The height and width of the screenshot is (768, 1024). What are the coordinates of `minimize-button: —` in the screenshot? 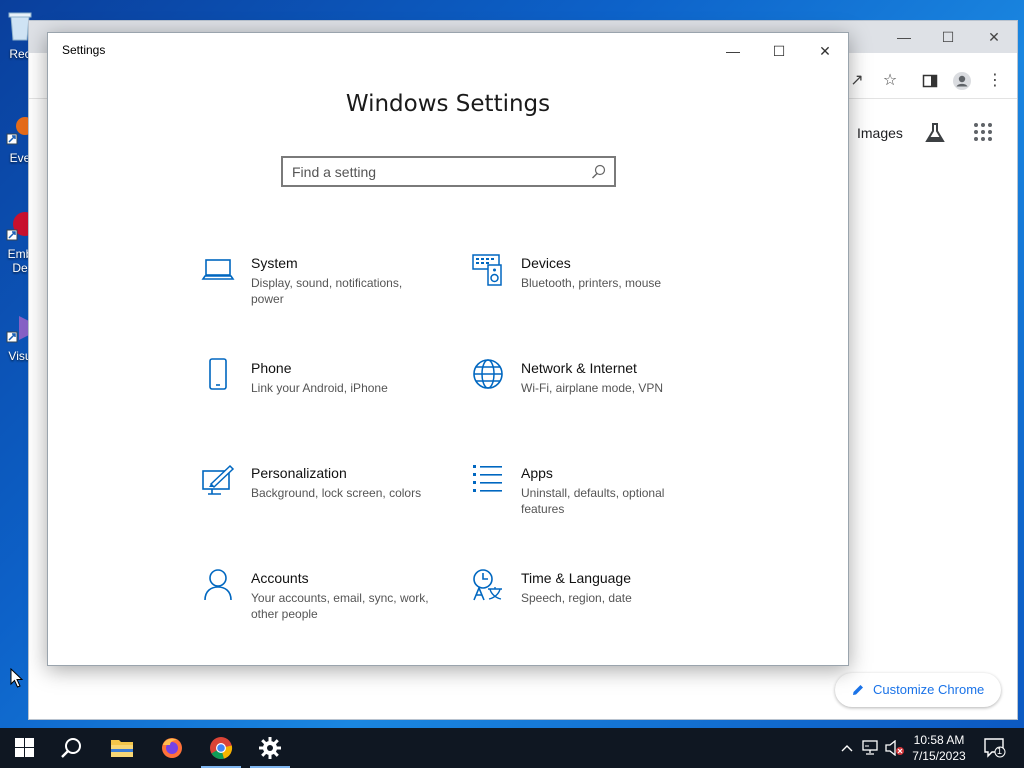 It's located at (733, 51).